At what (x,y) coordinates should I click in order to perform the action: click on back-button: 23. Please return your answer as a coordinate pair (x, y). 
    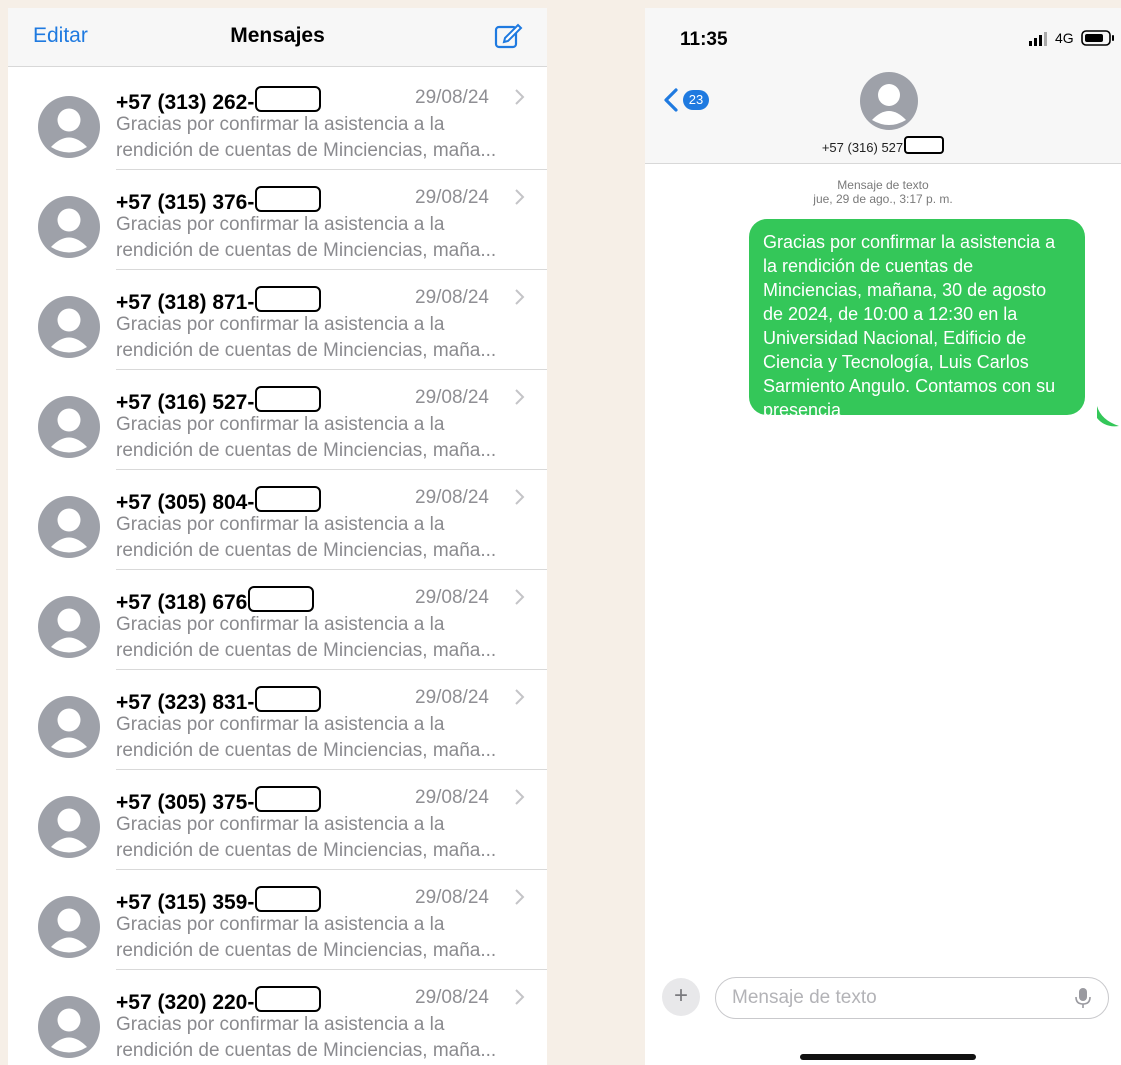
    Looking at the image, I should click on (686, 101).